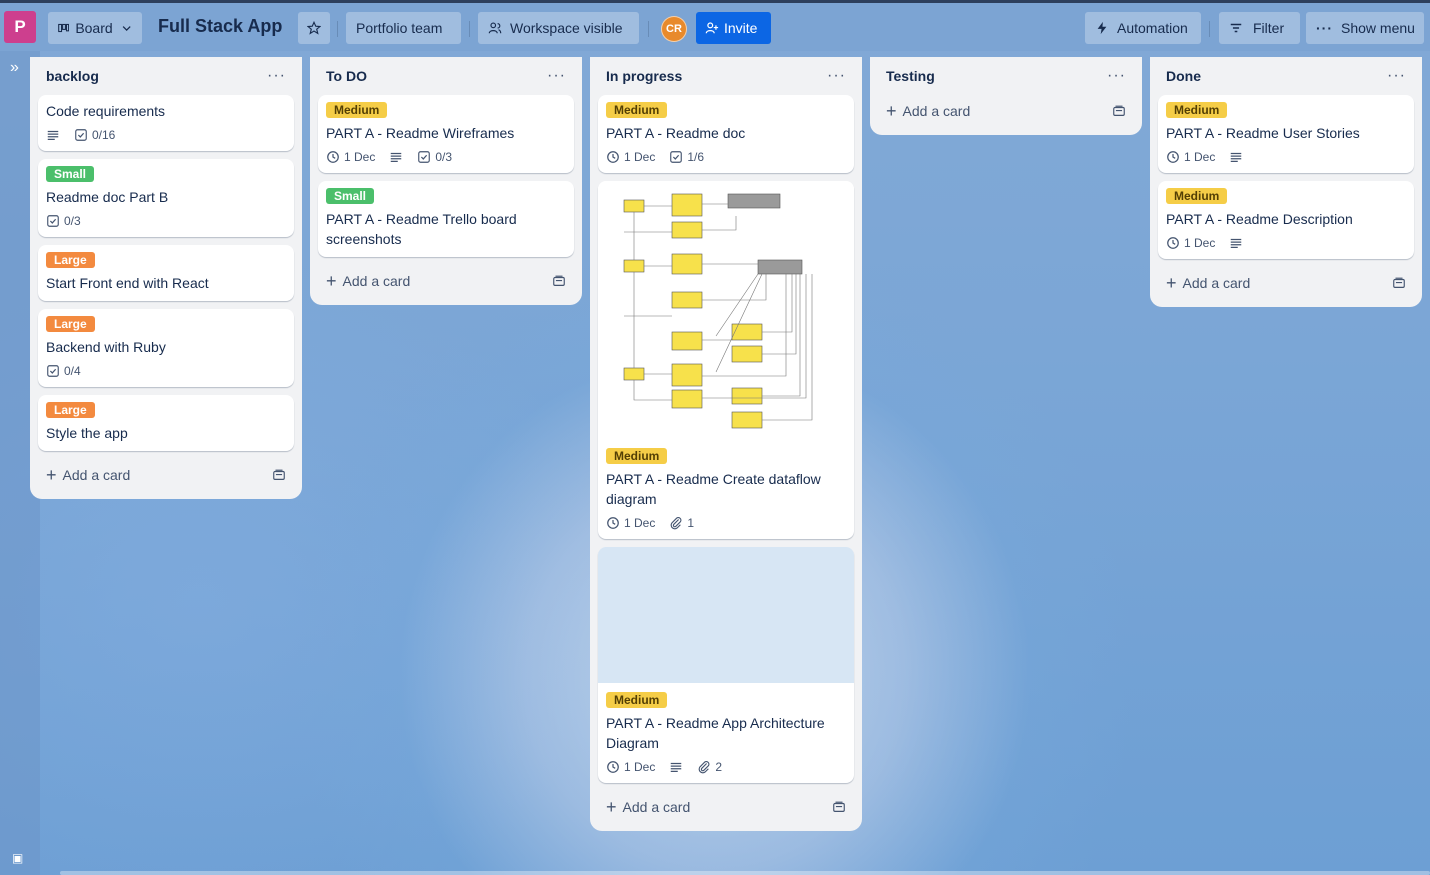 The image size is (1430, 875). I want to click on attachment-count: 2, so click(719, 767).